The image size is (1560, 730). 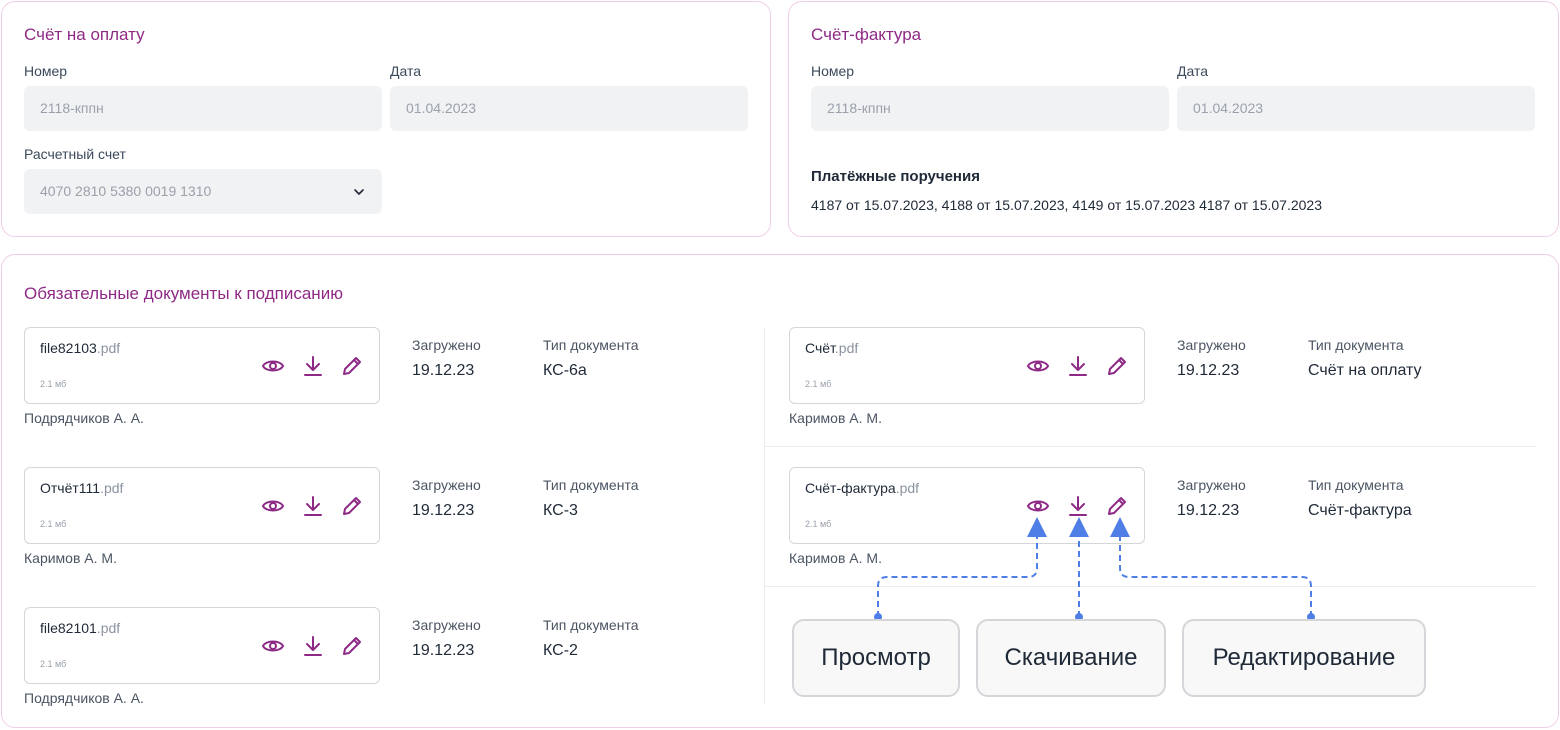 I want to click on facture-date-field: 01.04.2023, so click(x=1356, y=108).